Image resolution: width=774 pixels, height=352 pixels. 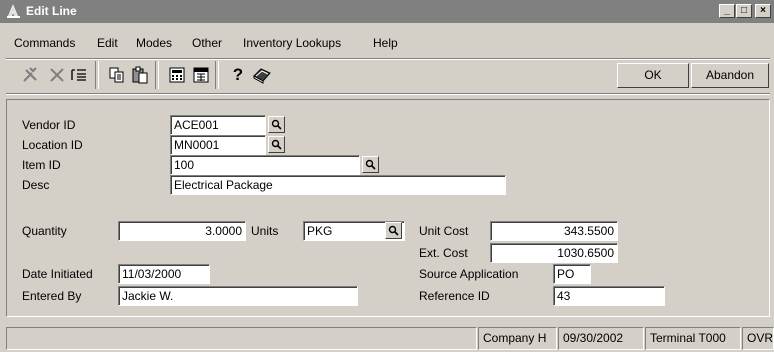 I want to click on unit-cost-label: Unit Cost, so click(x=444, y=231).